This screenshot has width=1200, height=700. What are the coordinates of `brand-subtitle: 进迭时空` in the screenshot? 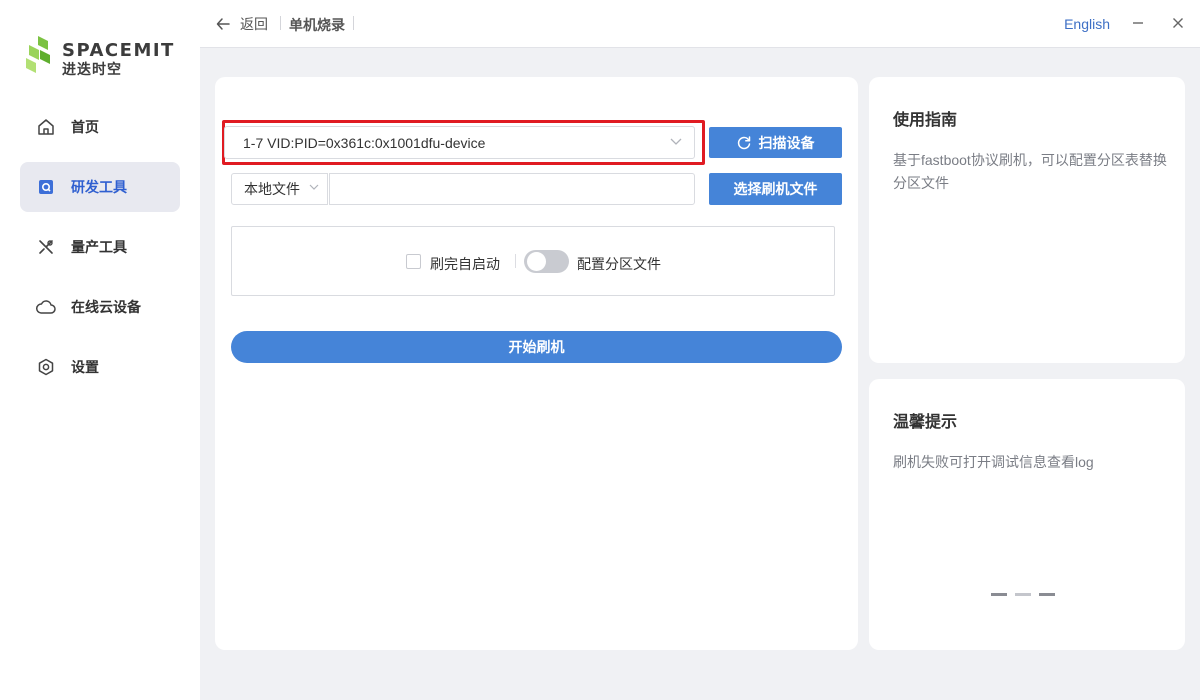 It's located at (92, 69).